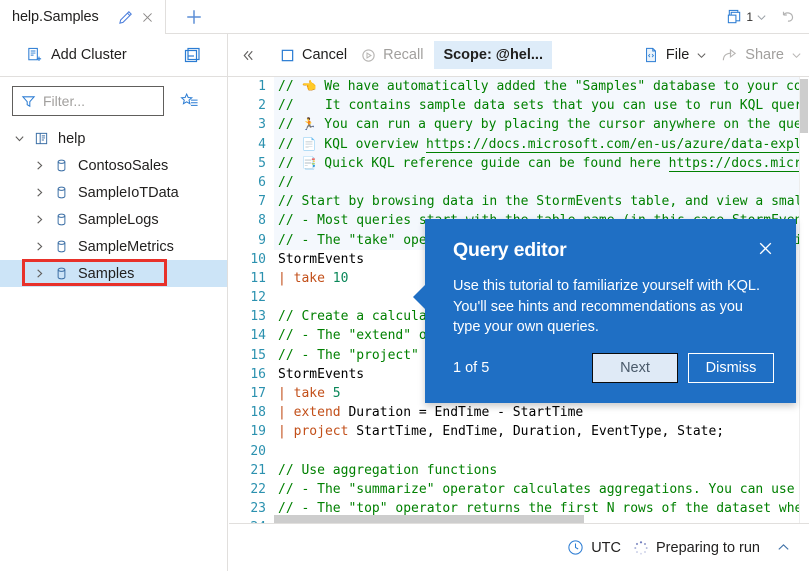  What do you see at coordinates (731, 368) in the screenshot?
I see `dismiss-button: Dismiss` at bounding box center [731, 368].